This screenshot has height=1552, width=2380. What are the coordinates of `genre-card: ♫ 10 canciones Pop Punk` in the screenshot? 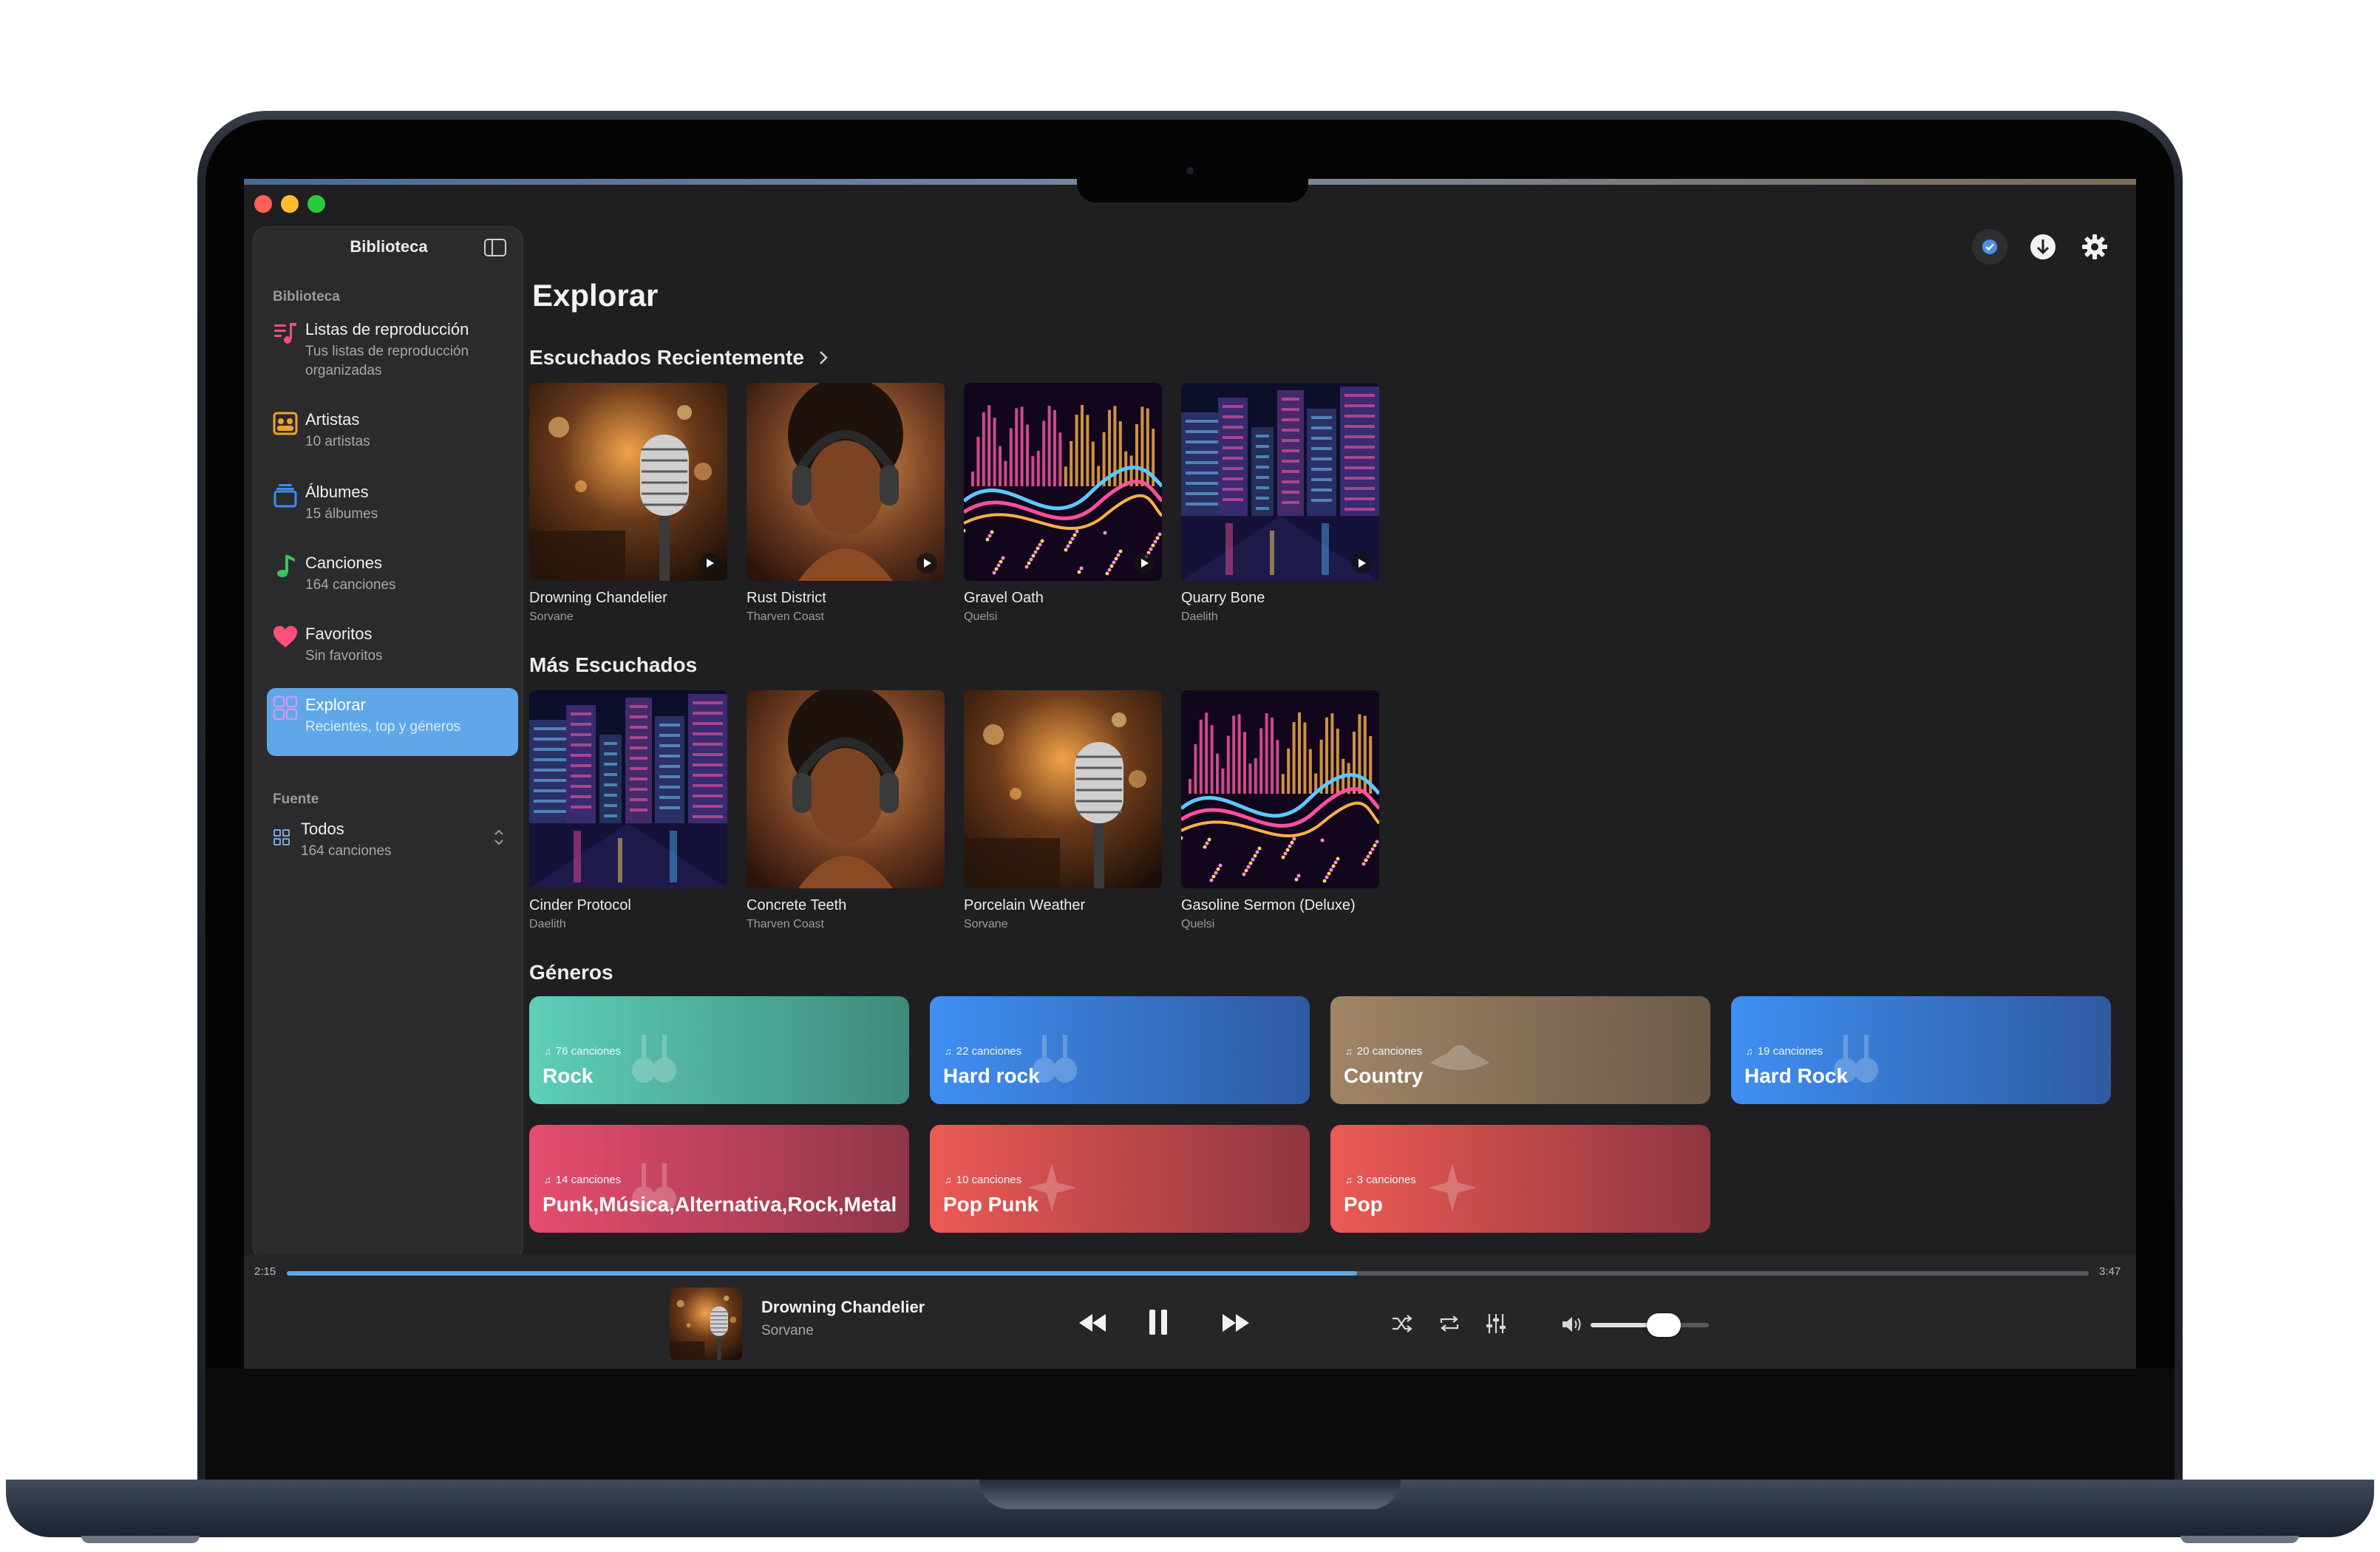 It's located at (1120, 1179).